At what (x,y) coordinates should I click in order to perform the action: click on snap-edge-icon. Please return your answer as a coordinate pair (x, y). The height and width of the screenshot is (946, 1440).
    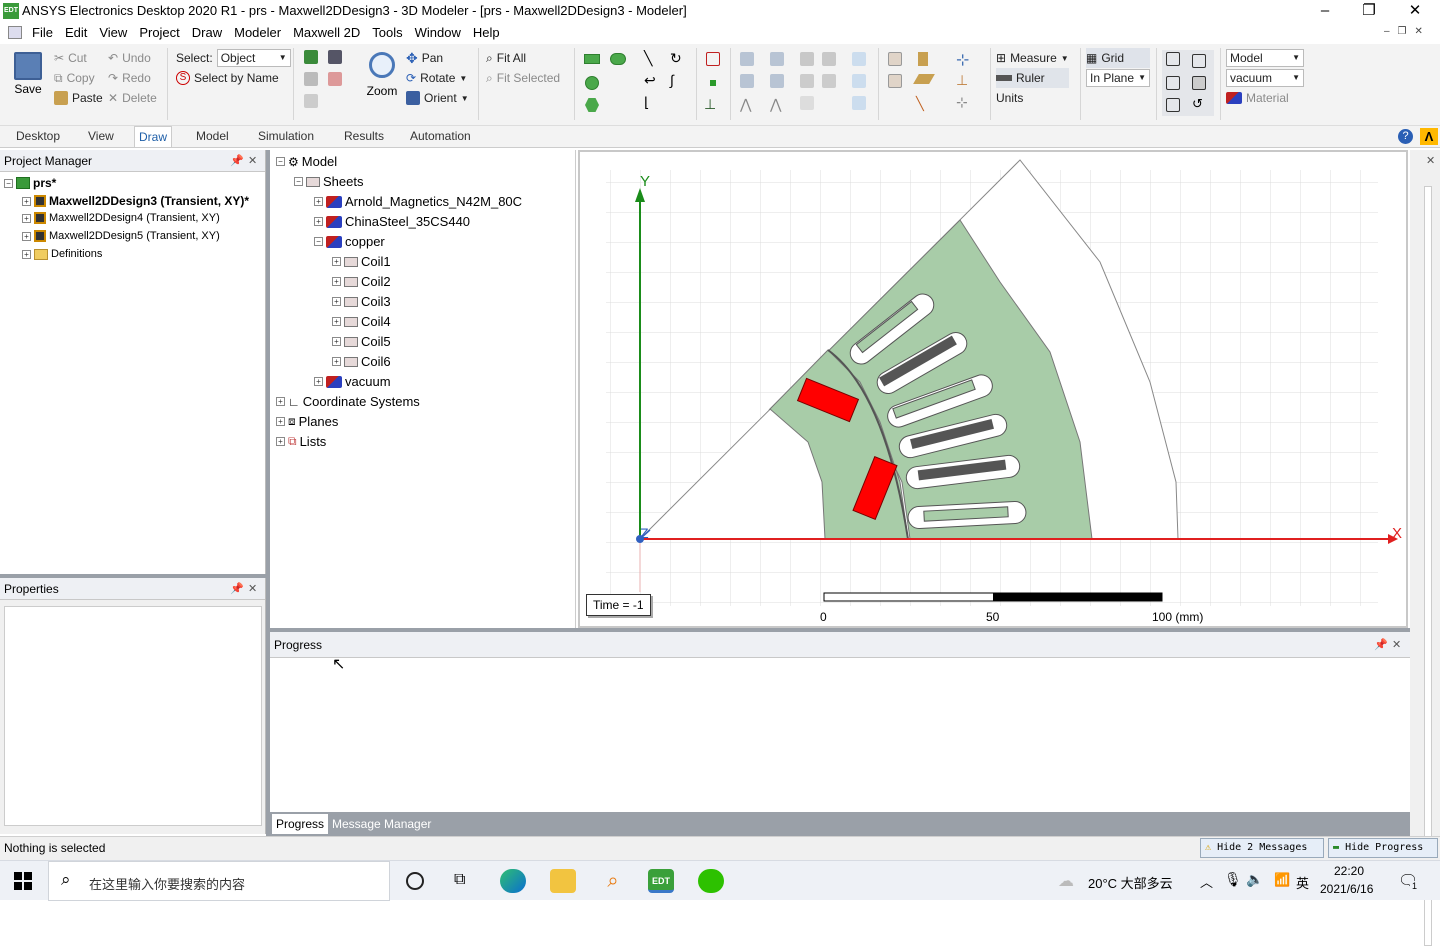
    Looking at the image, I should click on (1173, 83).